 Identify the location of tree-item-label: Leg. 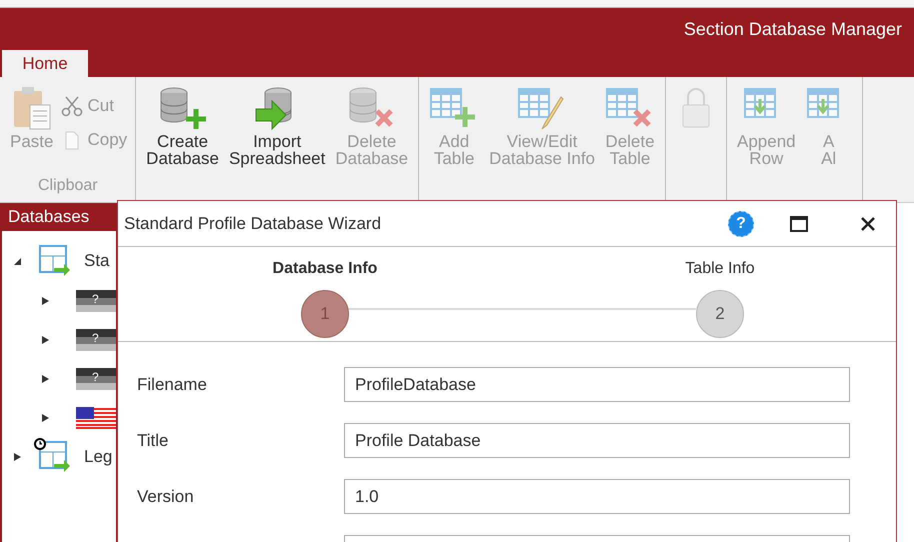
(98, 457).